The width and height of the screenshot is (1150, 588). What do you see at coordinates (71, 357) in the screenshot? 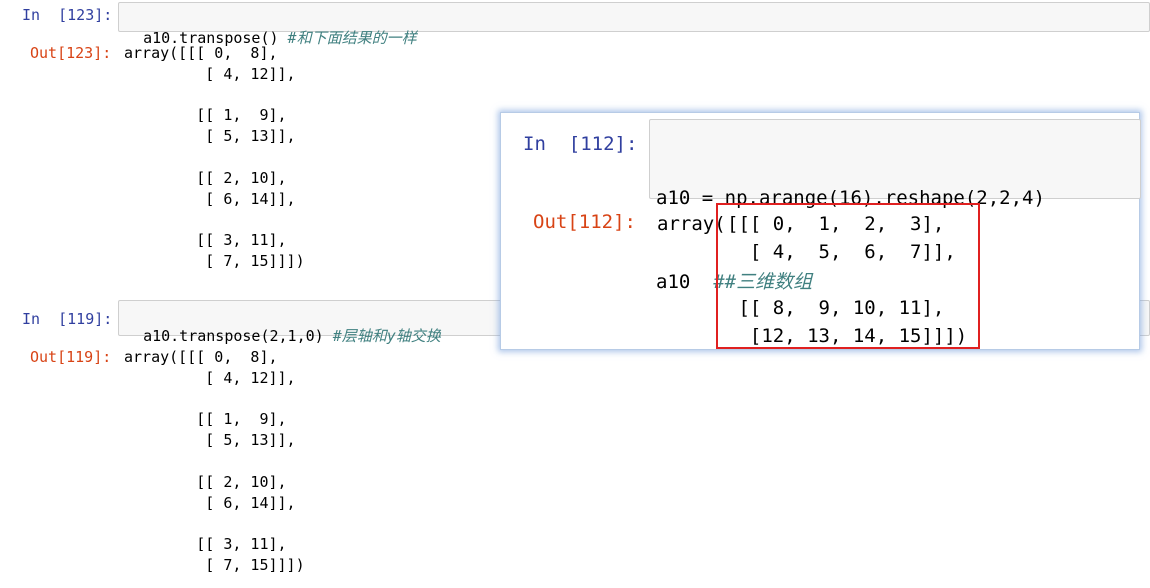
I see `cell-119-out-prompt: Out[119]:` at bounding box center [71, 357].